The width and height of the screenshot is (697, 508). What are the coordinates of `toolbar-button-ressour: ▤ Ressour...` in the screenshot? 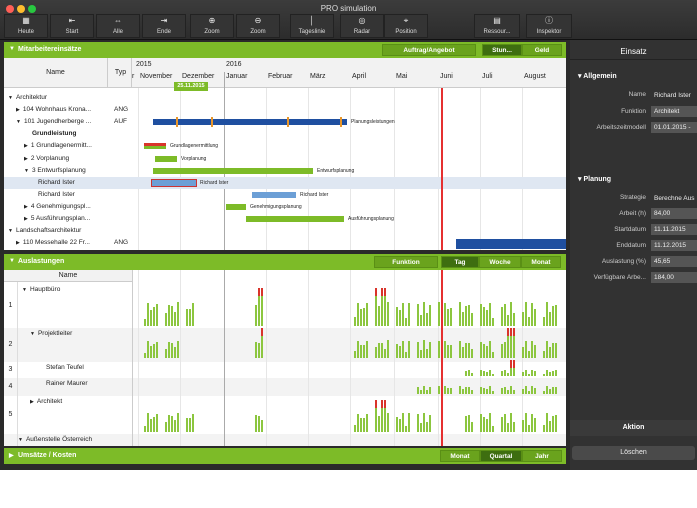 It's located at (497, 26).